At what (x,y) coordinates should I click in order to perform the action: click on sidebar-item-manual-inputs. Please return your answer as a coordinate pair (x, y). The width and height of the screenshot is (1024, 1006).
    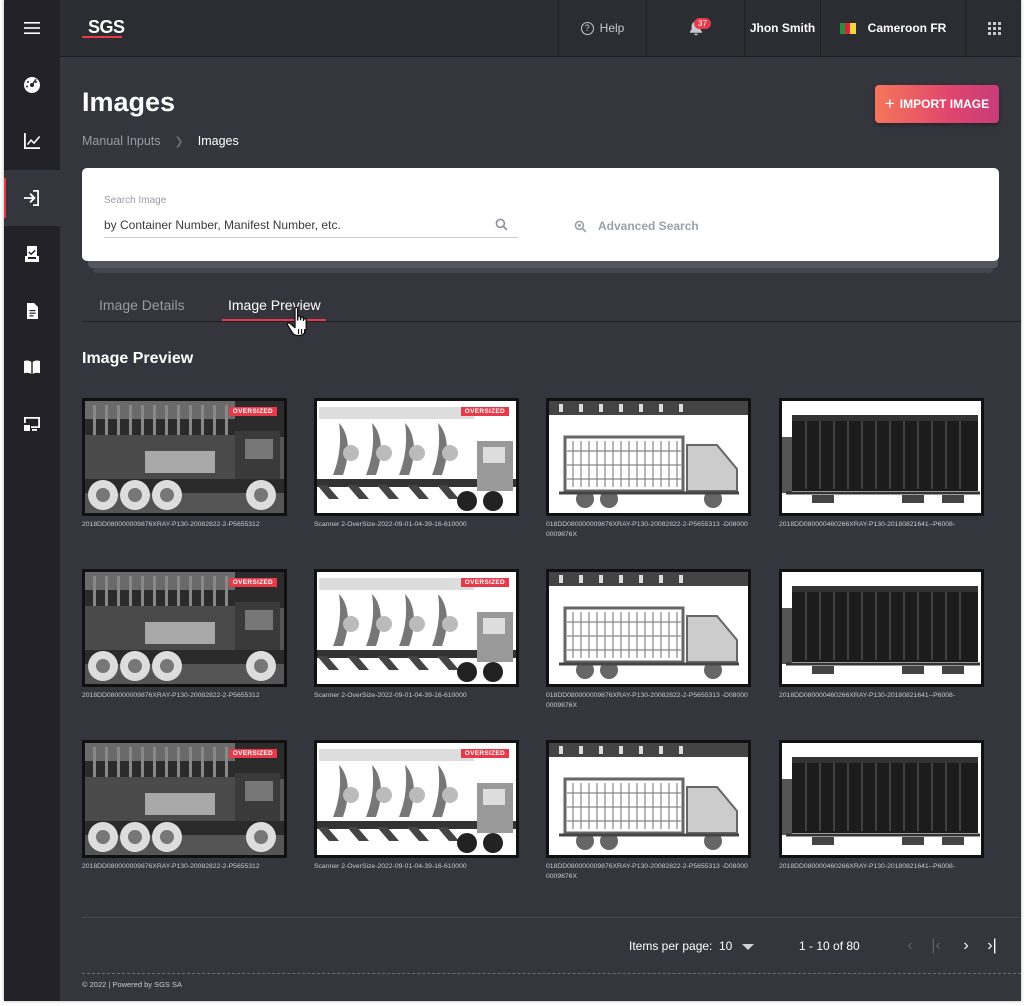
    Looking at the image, I should click on (32, 198).